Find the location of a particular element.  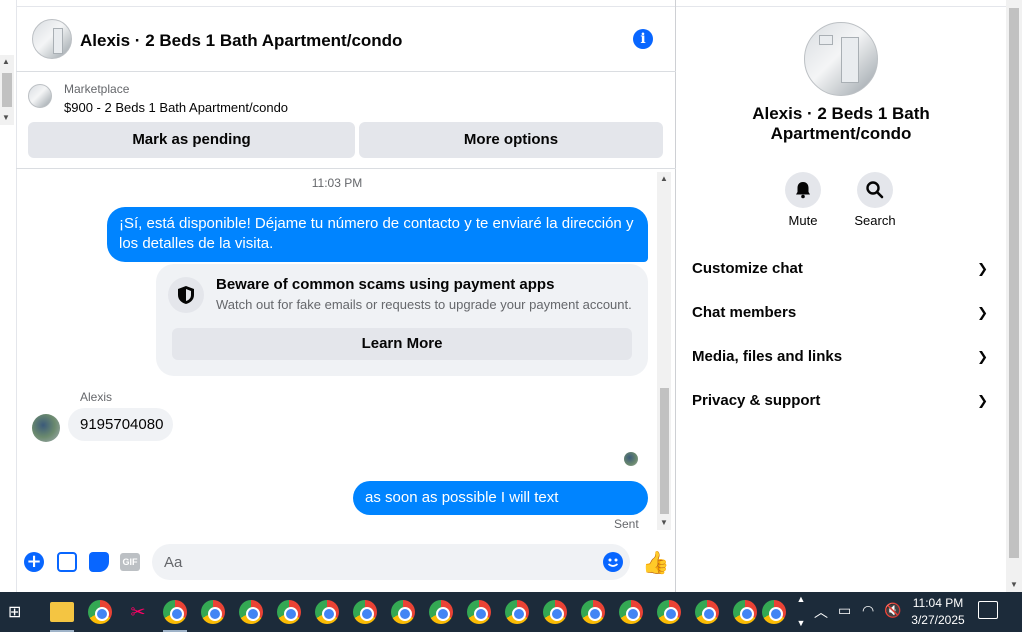

mute-label: Mute is located at coordinates (803, 220).